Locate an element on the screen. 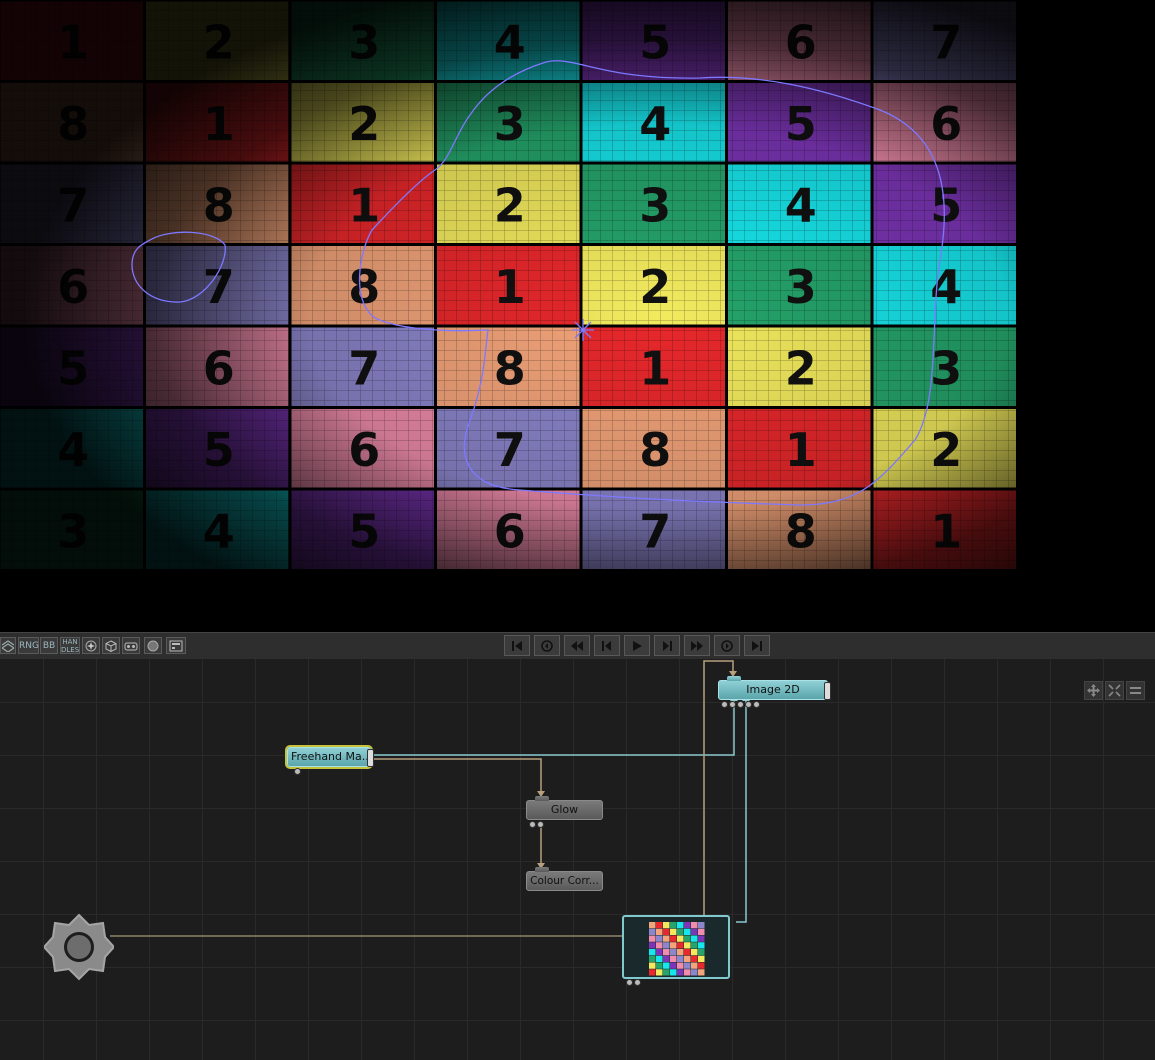 Image resolution: width=1155 pixels, height=1060 pixels. image-thumbnail is located at coordinates (677, 949).